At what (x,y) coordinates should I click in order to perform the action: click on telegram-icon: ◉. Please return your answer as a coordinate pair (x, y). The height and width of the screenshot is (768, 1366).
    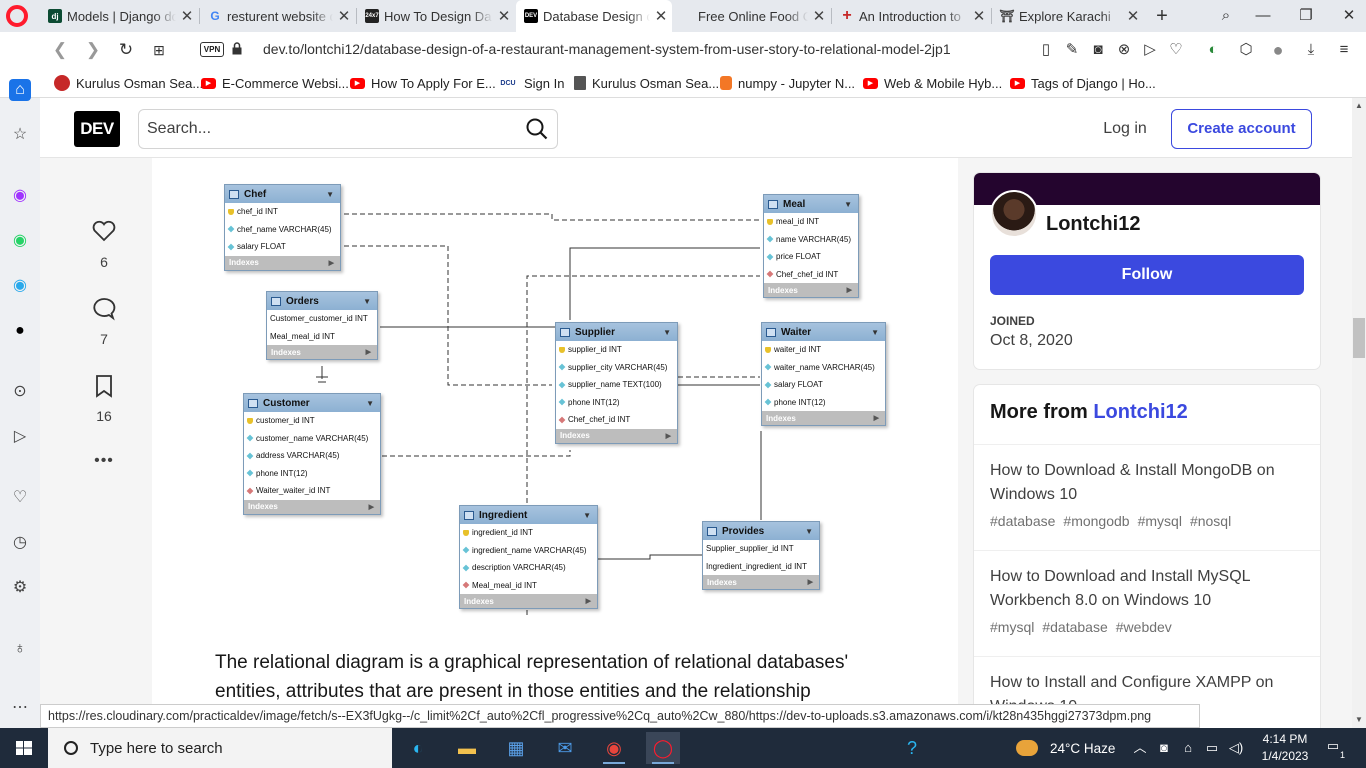
    Looking at the image, I should click on (20, 286).